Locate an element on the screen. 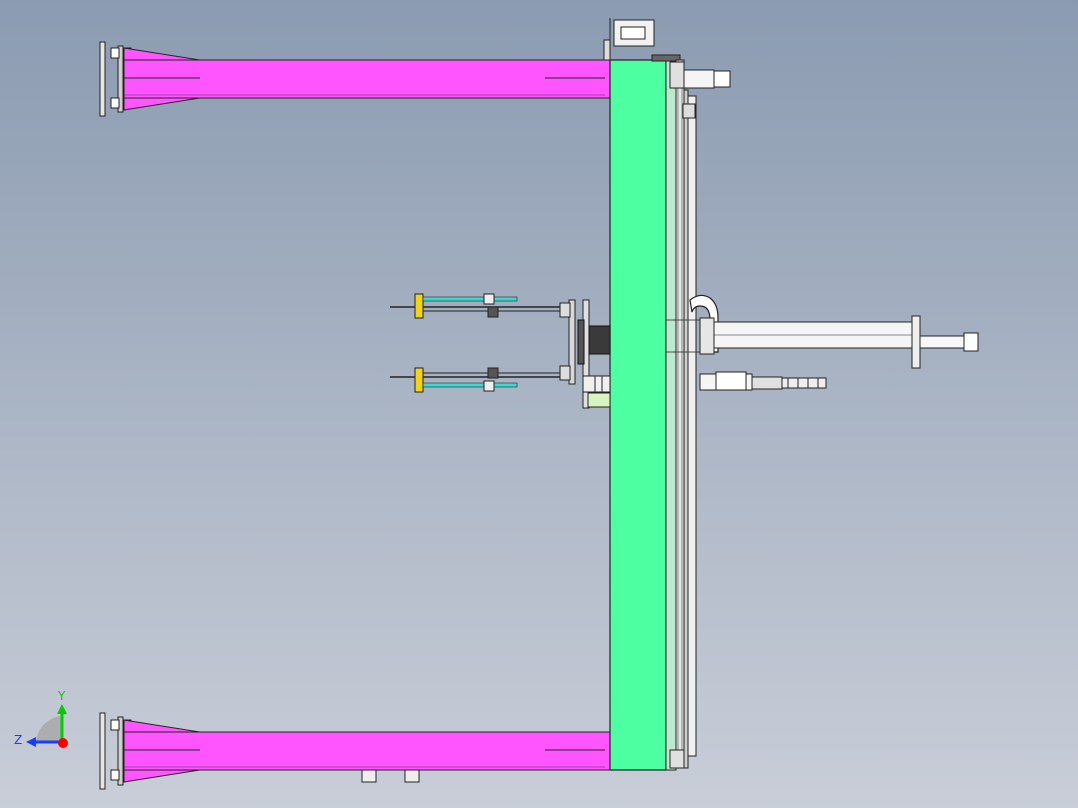  column-face is located at coordinates (638, 415).